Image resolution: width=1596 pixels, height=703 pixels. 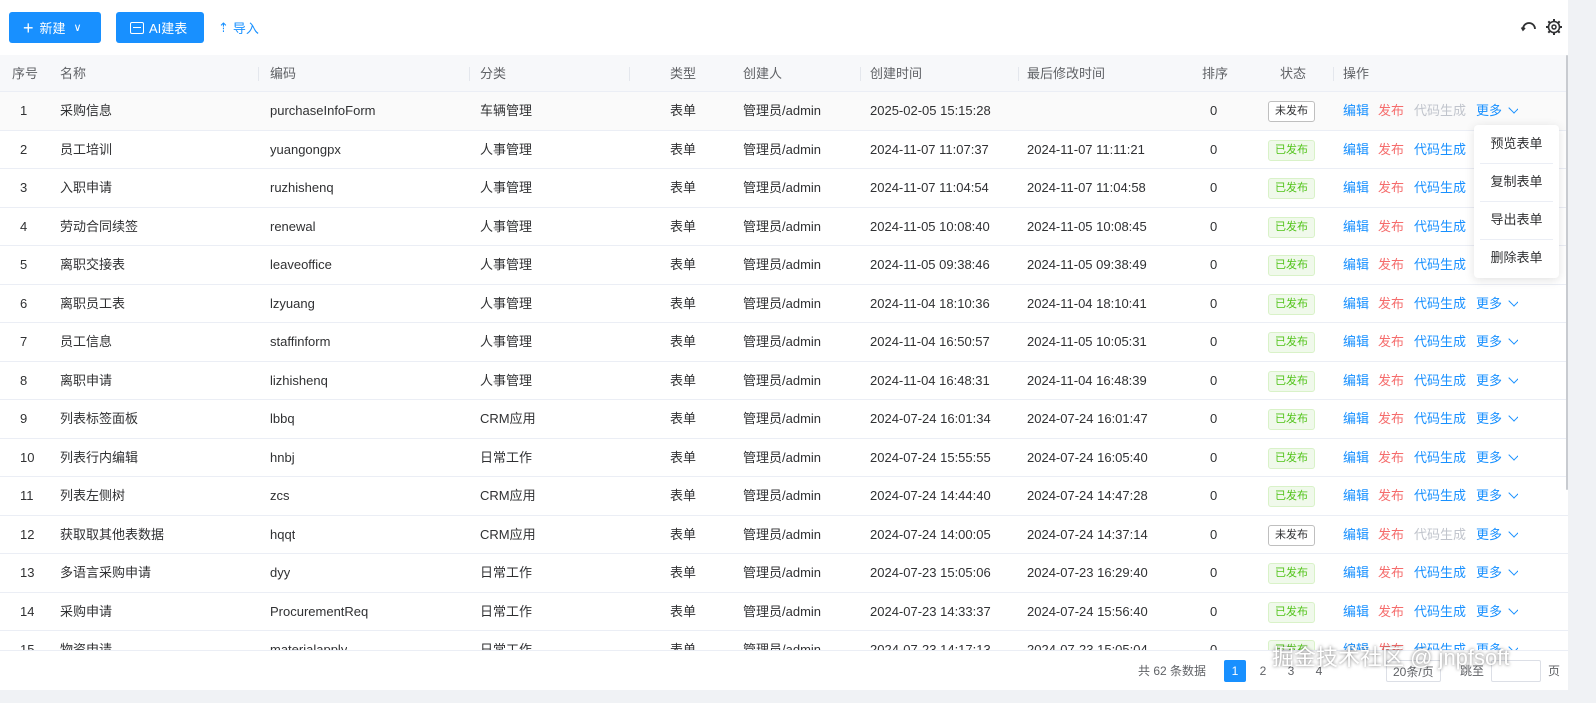 I want to click on dropdown-delete-form: 删除表单, so click(x=1516, y=258).